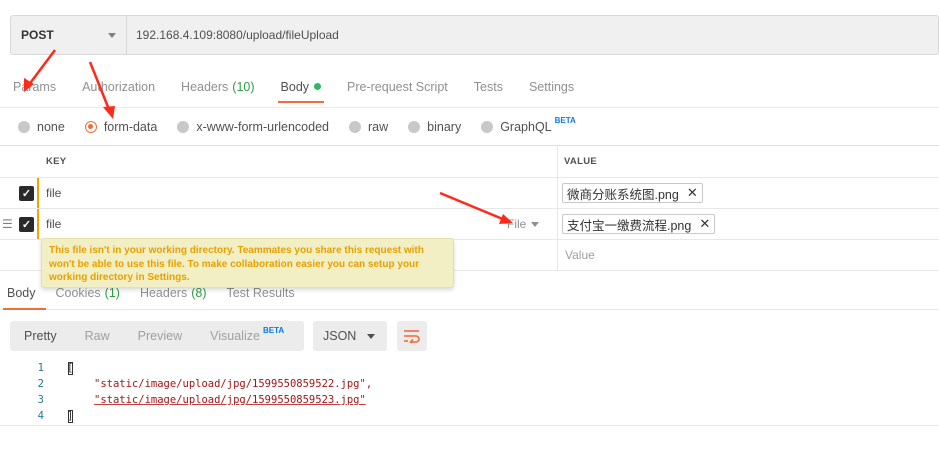 Image resolution: width=939 pixels, height=453 pixels. What do you see at coordinates (444, 126) in the screenshot?
I see `radio-label: binary` at bounding box center [444, 126].